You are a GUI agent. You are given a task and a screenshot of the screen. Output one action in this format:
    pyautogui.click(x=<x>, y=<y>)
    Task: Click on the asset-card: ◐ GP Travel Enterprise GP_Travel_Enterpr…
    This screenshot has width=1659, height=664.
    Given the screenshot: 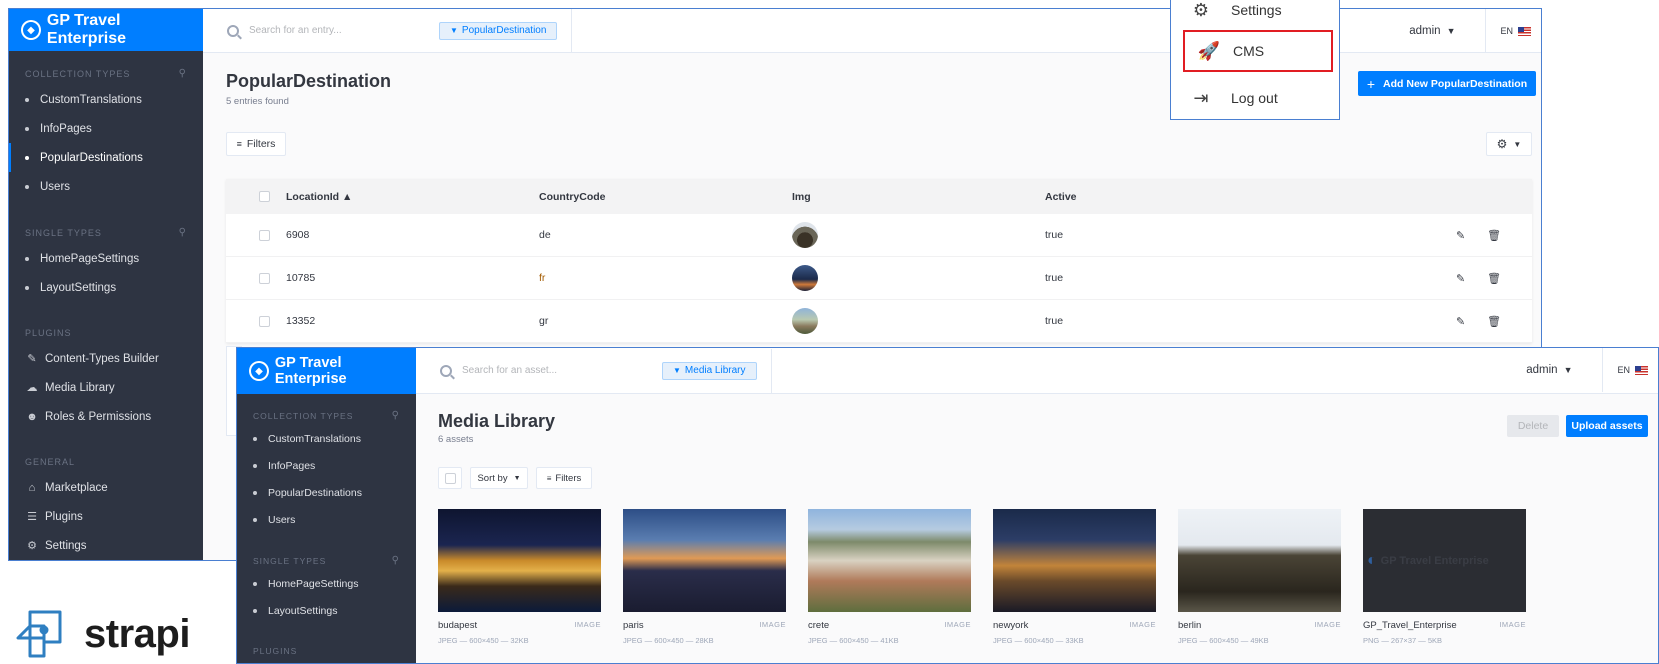 What is the action you would take?
    pyautogui.click(x=1444, y=577)
    